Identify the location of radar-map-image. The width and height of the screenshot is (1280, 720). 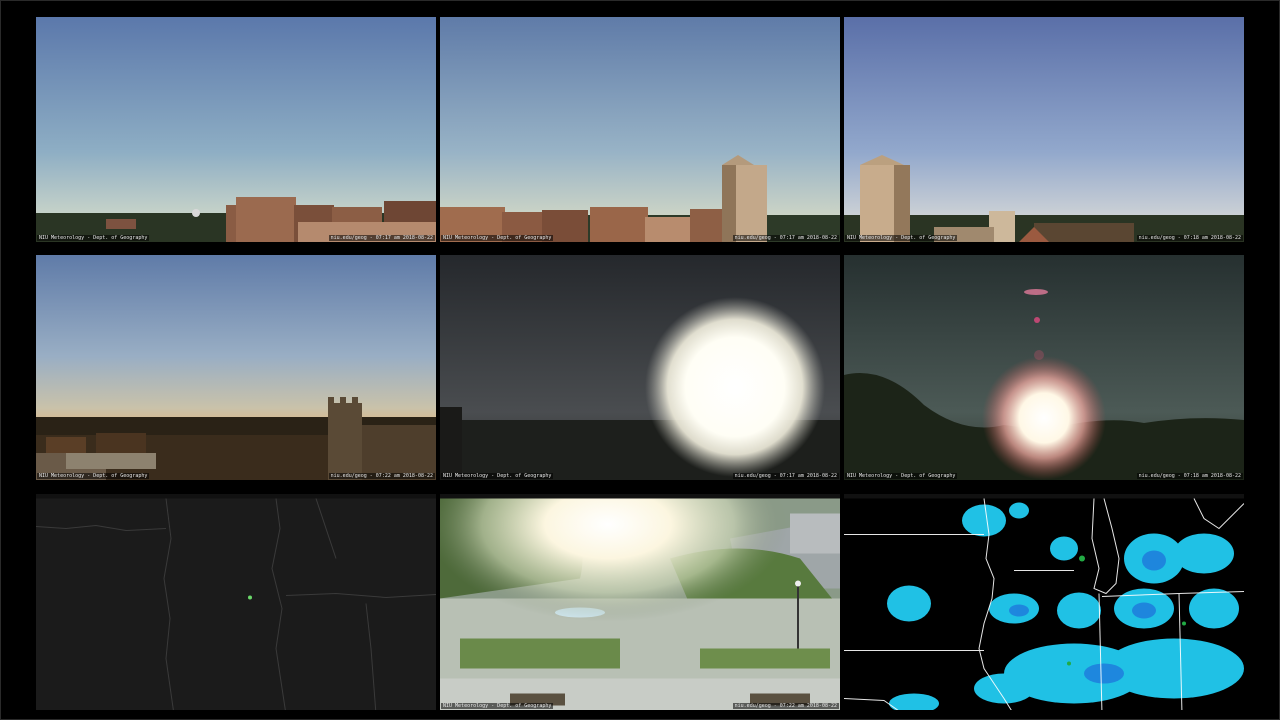
(1044, 604).